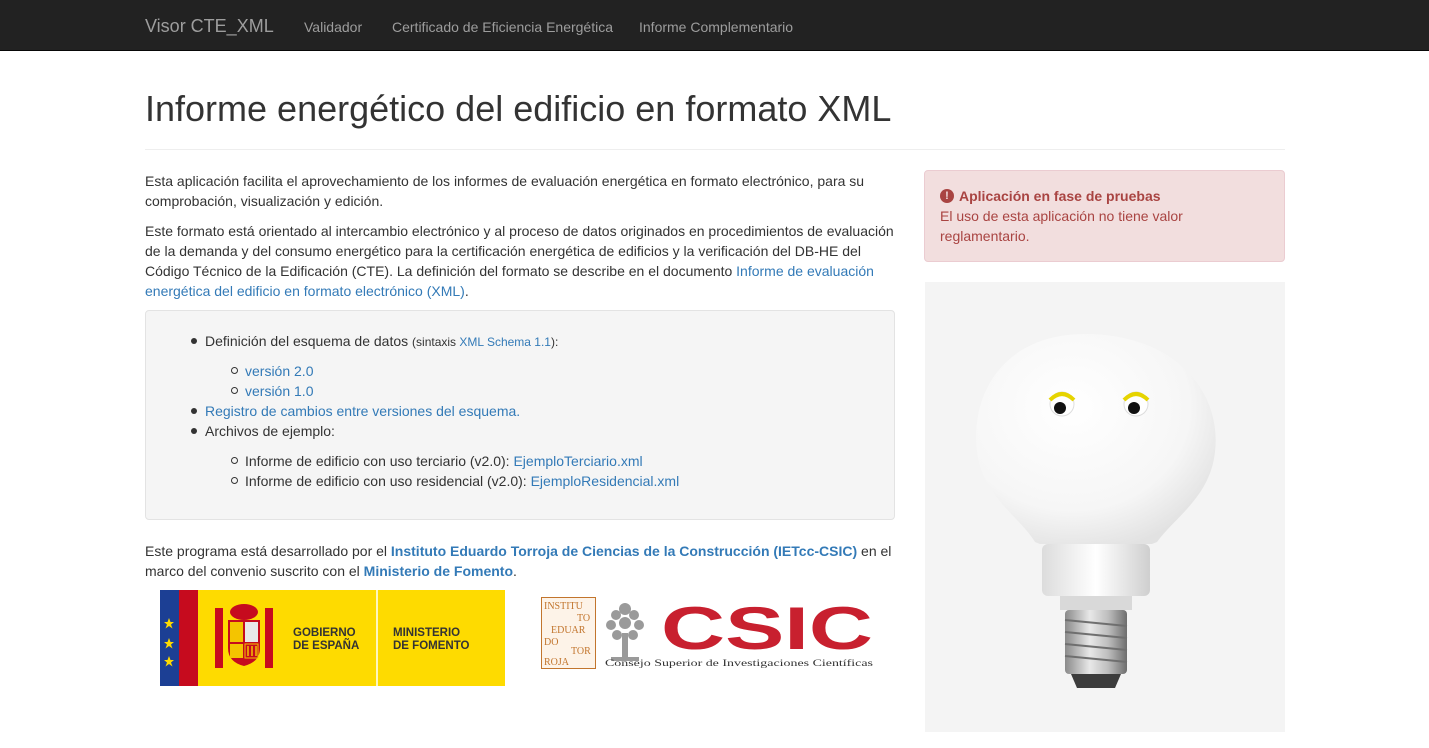  What do you see at coordinates (279, 391) in the screenshot?
I see `schema-version-1-link: versión 1.0` at bounding box center [279, 391].